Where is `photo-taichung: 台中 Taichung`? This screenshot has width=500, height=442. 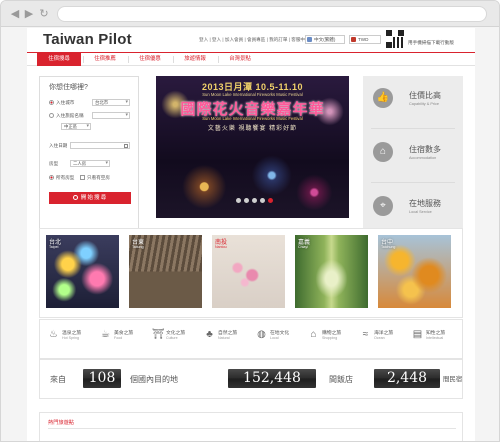 photo-taichung: 台中 Taichung is located at coordinates (414, 271).